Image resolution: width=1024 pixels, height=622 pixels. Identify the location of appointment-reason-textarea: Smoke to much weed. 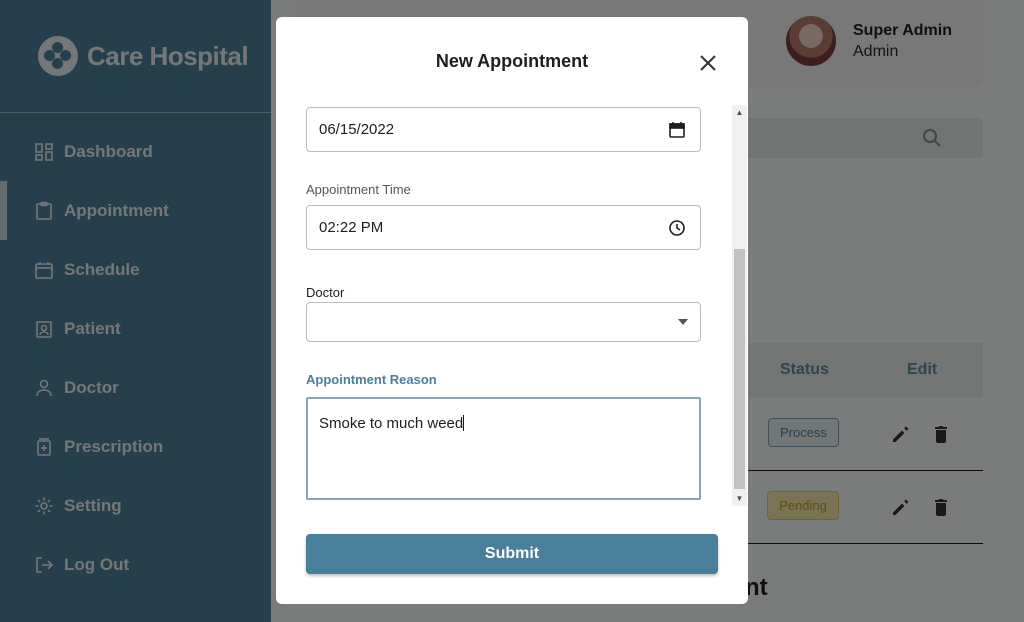
(503, 448).